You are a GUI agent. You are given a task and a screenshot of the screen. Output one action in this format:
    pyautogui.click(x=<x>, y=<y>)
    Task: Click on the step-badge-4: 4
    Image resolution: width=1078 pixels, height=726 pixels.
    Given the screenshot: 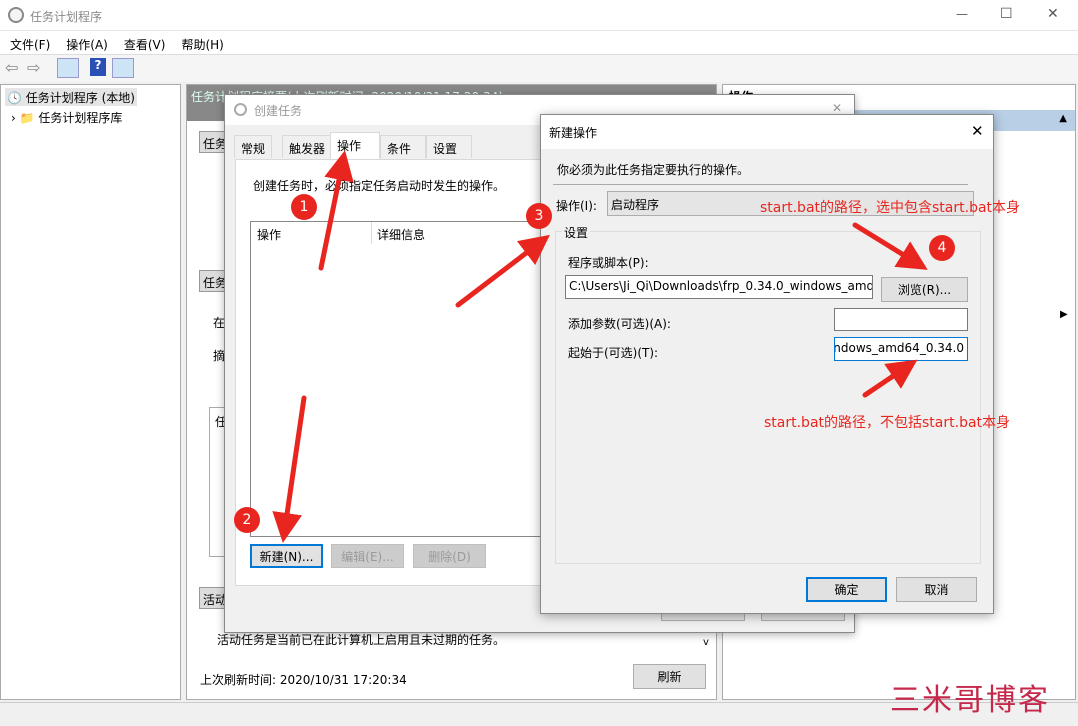 What is the action you would take?
    pyautogui.click(x=942, y=248)
    